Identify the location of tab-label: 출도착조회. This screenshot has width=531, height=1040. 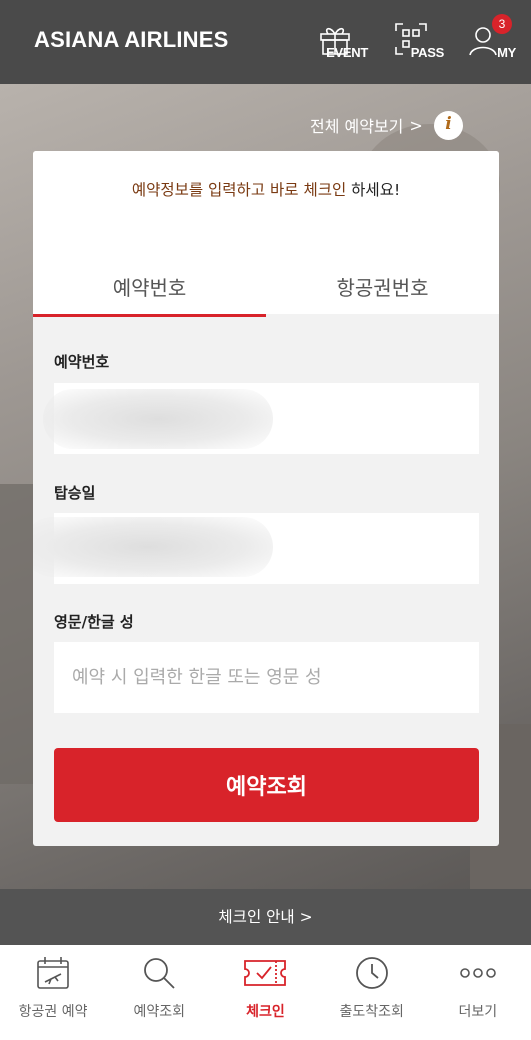
(371, 1012).